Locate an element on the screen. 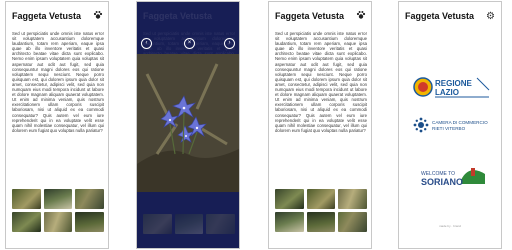 The image size is (512, 250). regione-logo-text-1: REGIONE is located at coordinates (454, 83).